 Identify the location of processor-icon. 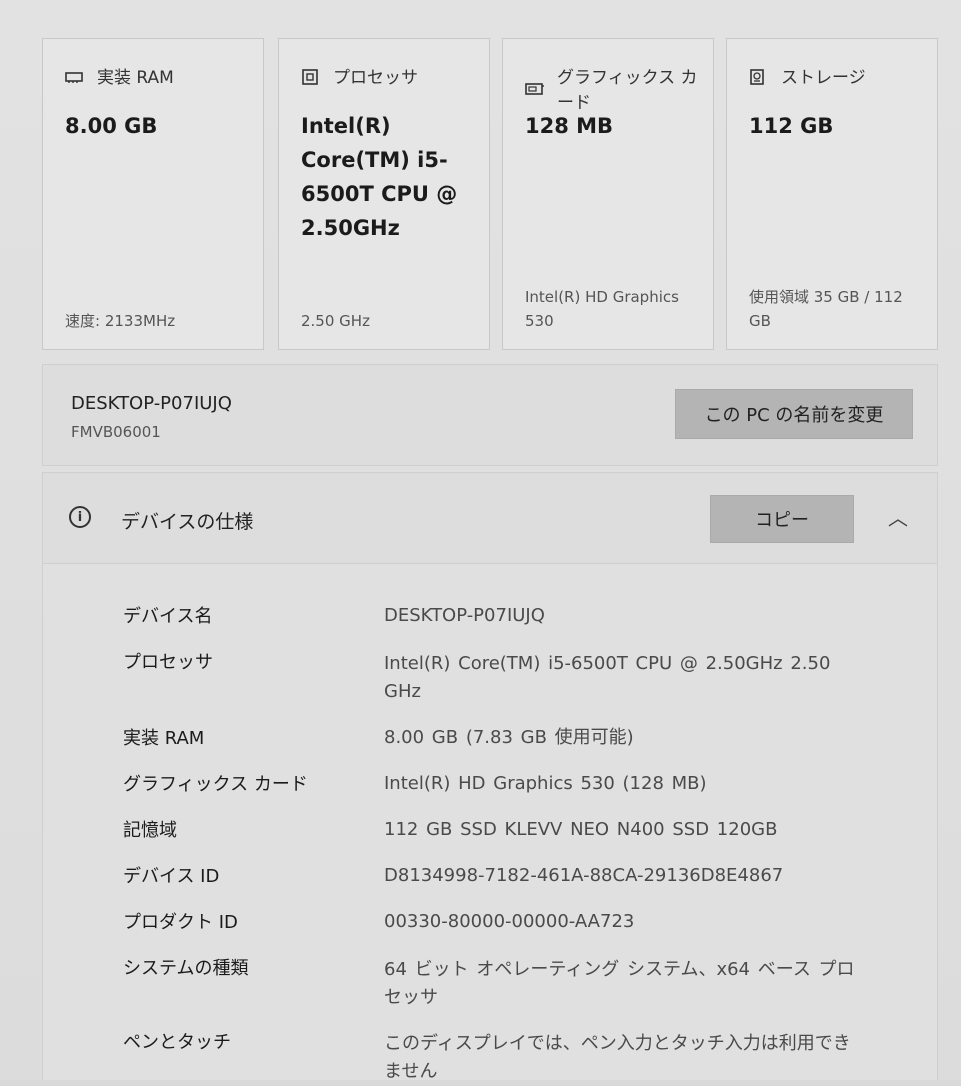
(310, 76).